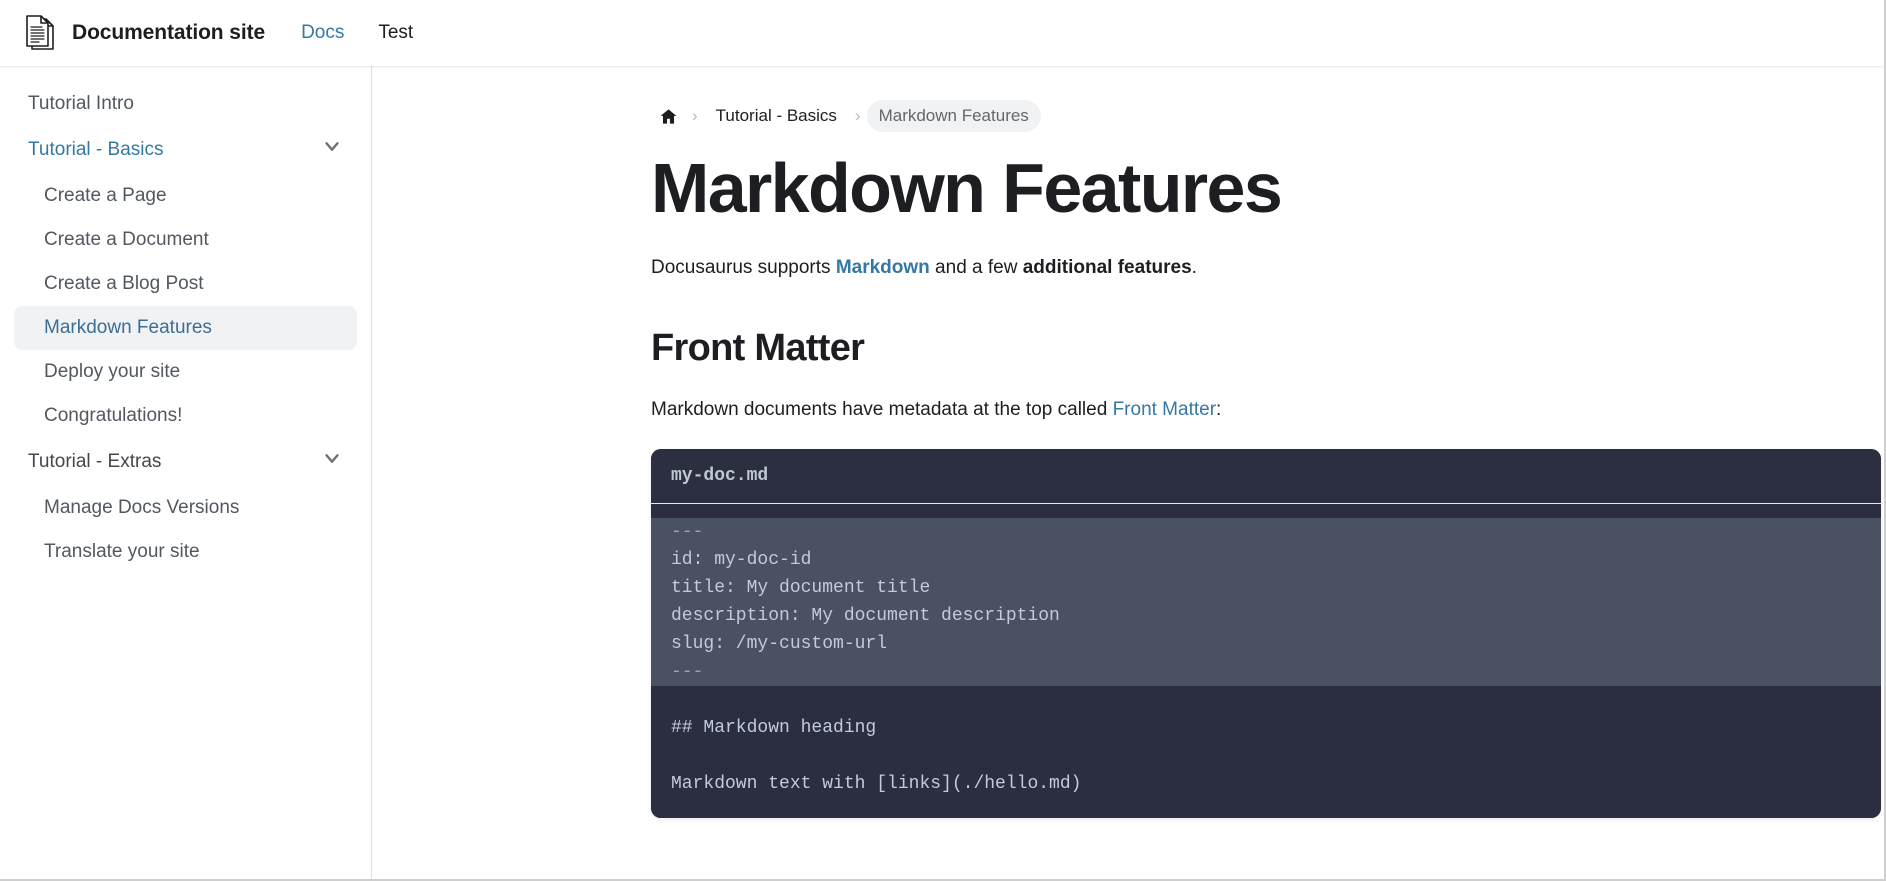  I want to click on sidebar-item-label: Congratulations!, so click(113, 415).